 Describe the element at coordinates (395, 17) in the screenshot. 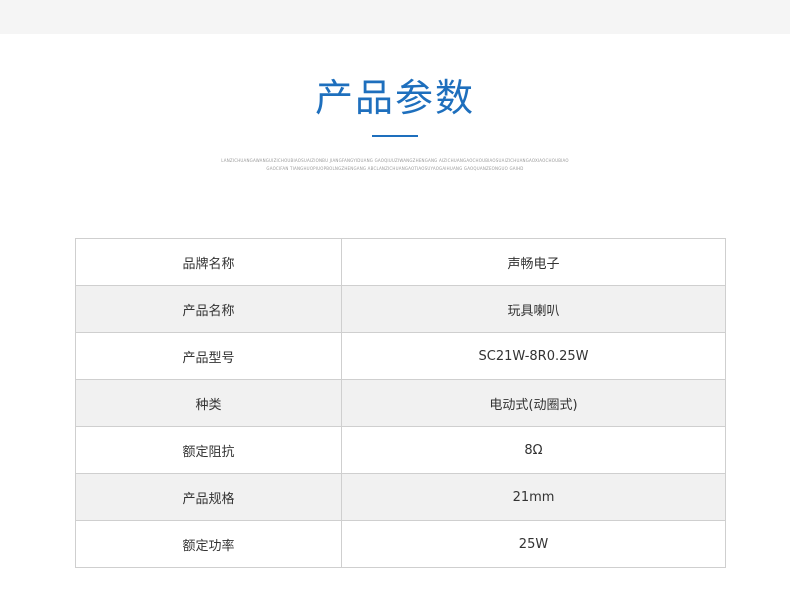

I see `top-band` at that location.